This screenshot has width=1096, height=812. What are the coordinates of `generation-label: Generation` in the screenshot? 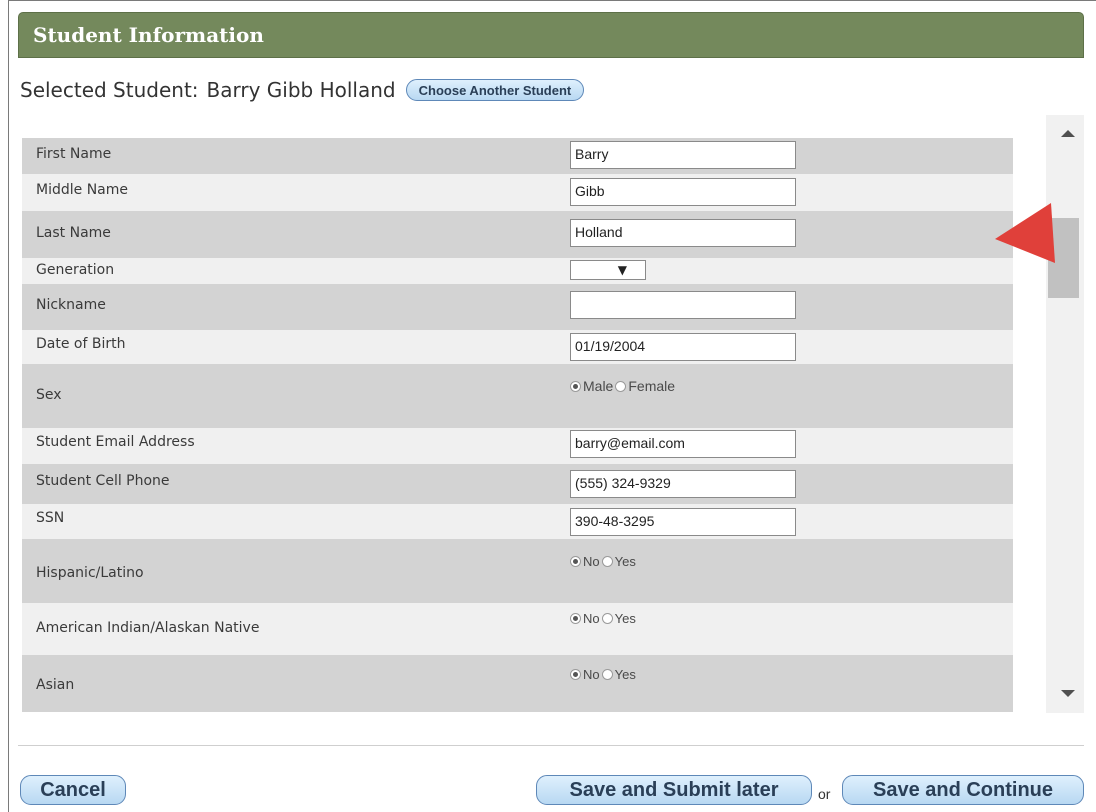 It's located at (75, 270).